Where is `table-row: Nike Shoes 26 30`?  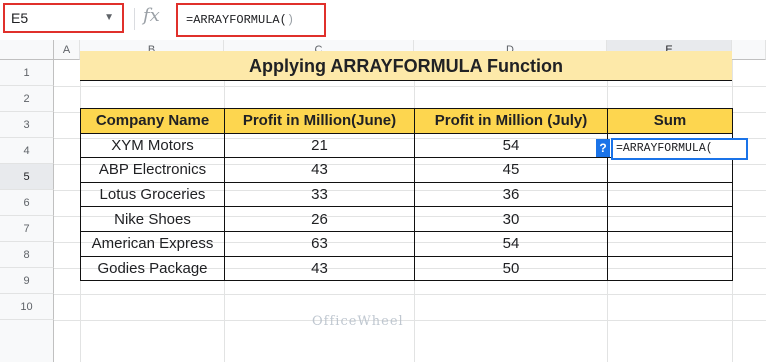 table-row: Nike Shoes 26 30 is located at coordinates (406, 219).